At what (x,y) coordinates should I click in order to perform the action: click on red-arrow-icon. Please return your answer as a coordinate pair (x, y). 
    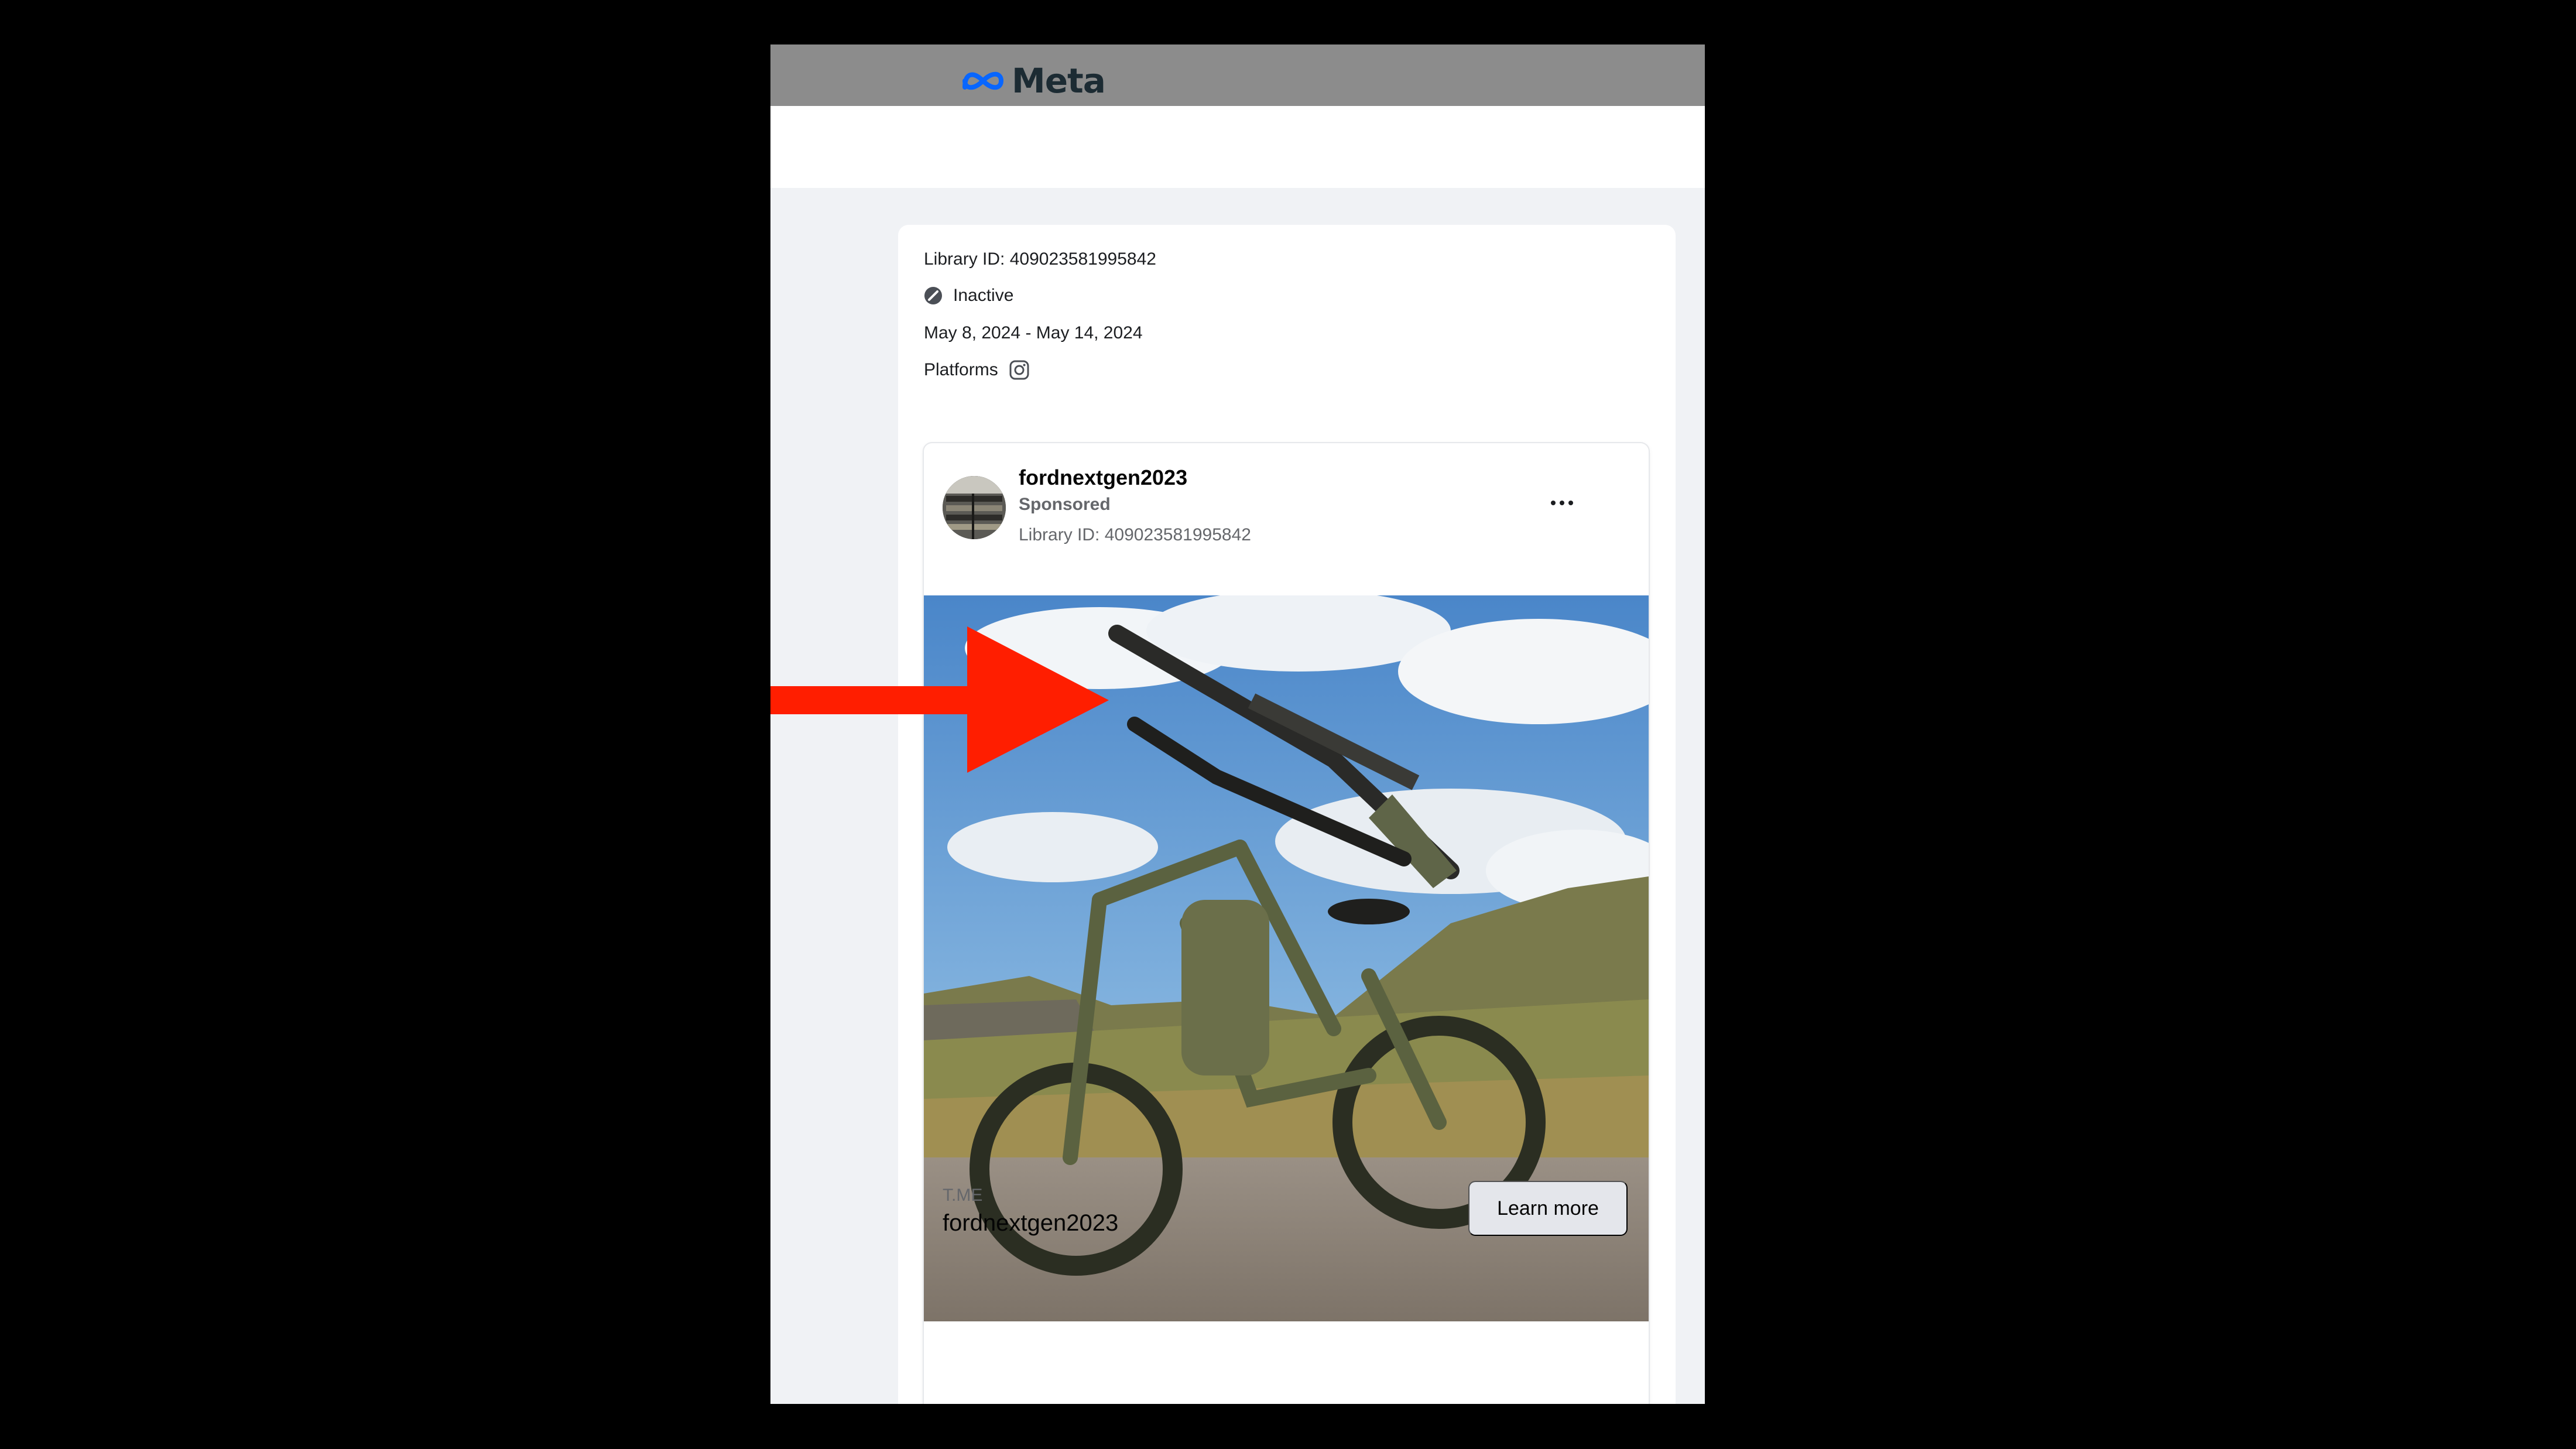
    Looking at the image, I should click on (939, 699).